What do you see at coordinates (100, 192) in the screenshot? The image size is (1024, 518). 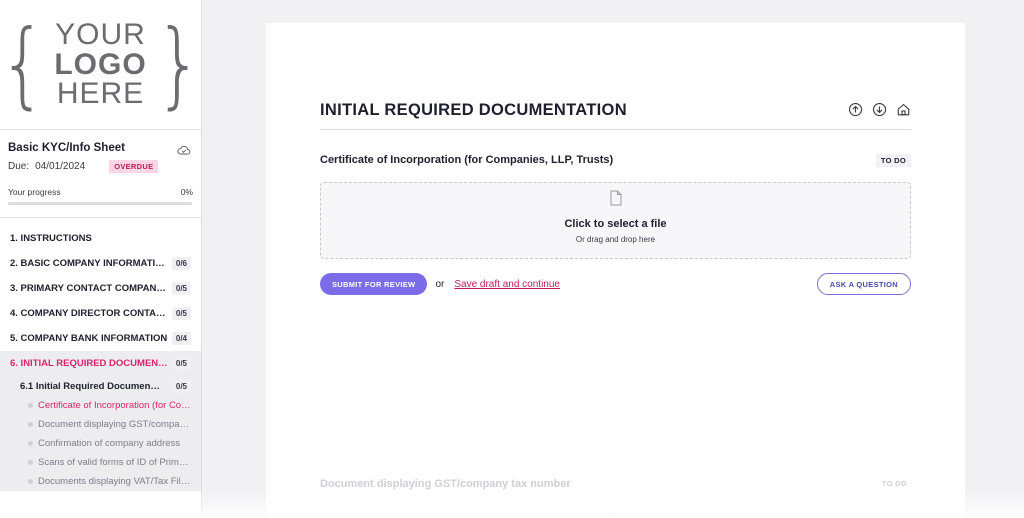 I see `progress-row: Your progress 0%` at bounding box center [100, 192].